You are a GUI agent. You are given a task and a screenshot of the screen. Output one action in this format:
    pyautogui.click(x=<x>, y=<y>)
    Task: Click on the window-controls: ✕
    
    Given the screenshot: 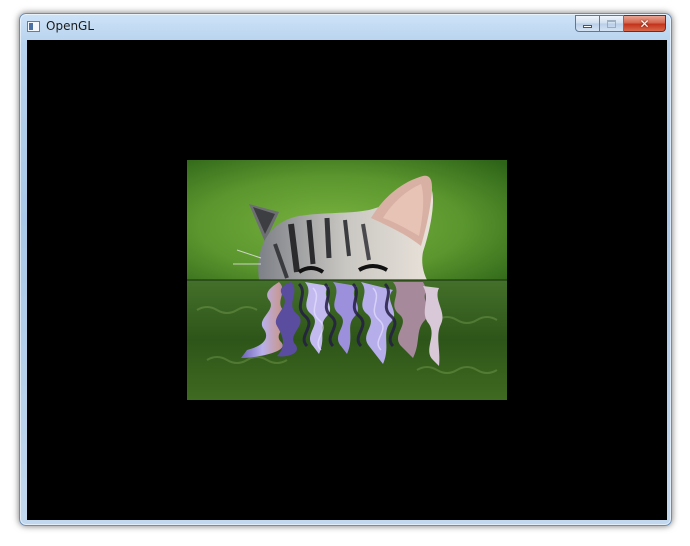 What is the action you would take?
    pyautogui.click(x=620, y=24)
    